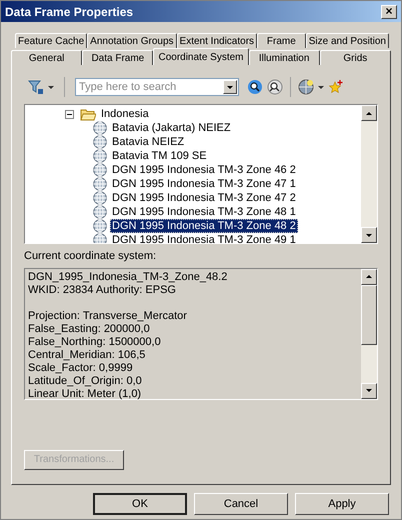 The height and width of the screenshot is (520, 402). Describe the element at coordinates (159, 156) in the screenshot. I see `tree-item: Batavia TM 109 SE` at that location.